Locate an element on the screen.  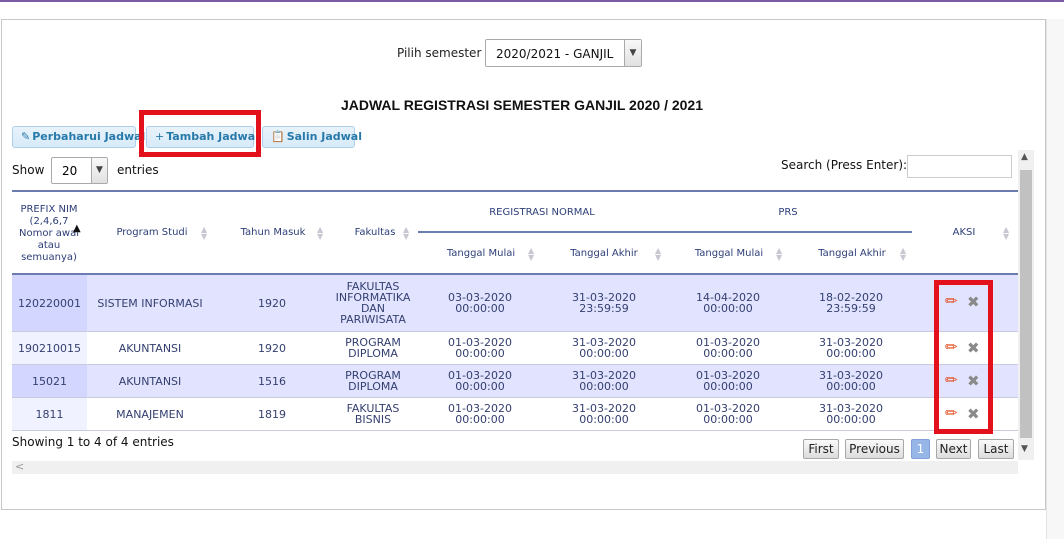
copy-schedule-button: 📋 Salin Jadwal is located at coordinates (312, 137).